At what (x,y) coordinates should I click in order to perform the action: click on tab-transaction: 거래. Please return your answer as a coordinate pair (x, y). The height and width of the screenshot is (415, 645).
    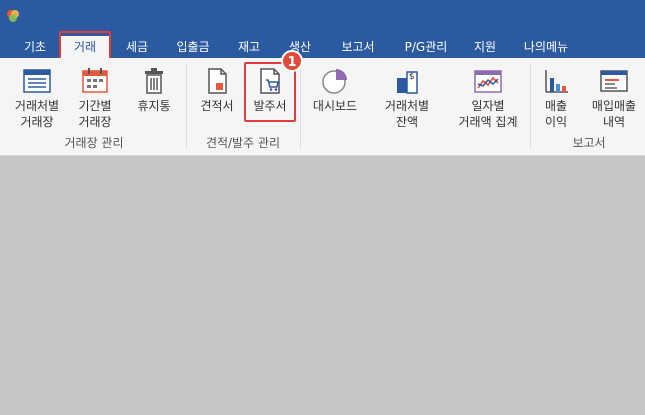
    Looking at the image, I should click on (85, 48).